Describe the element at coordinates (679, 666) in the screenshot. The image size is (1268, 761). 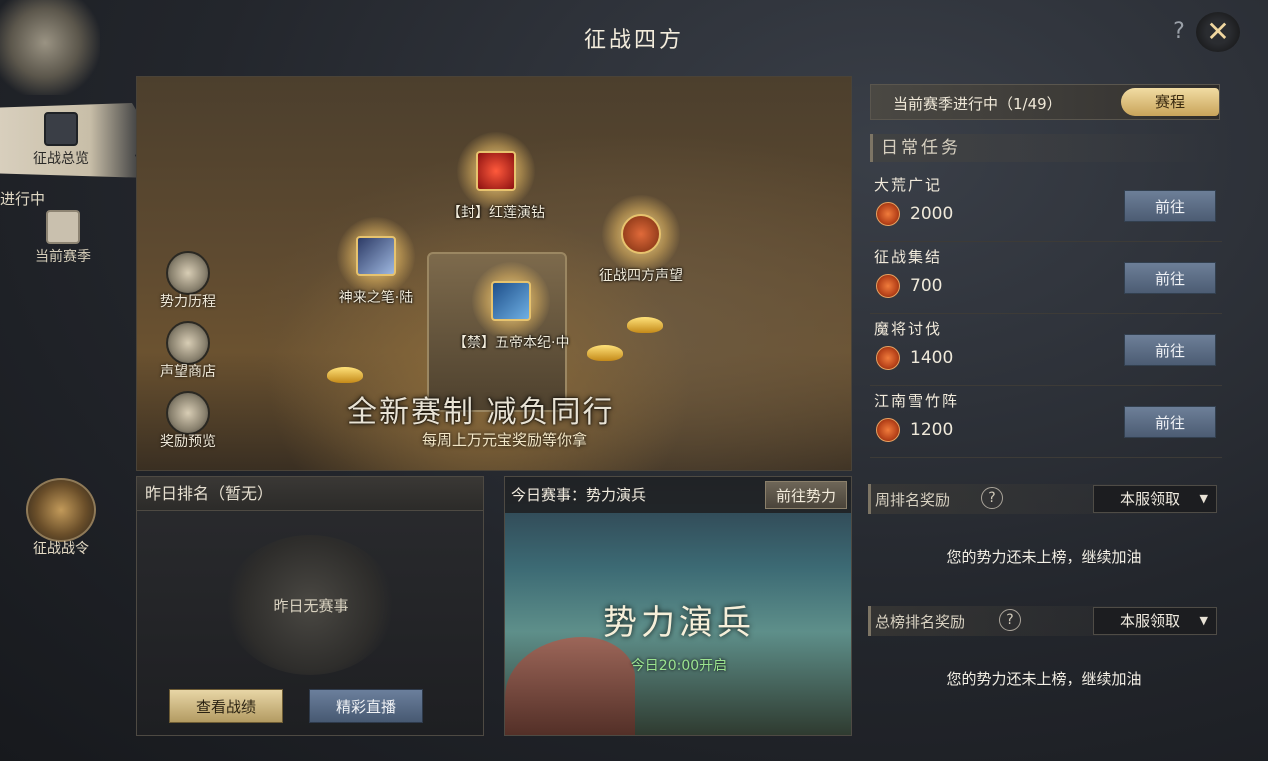
I see `event-start-time: 今日20:00开启` at that location.